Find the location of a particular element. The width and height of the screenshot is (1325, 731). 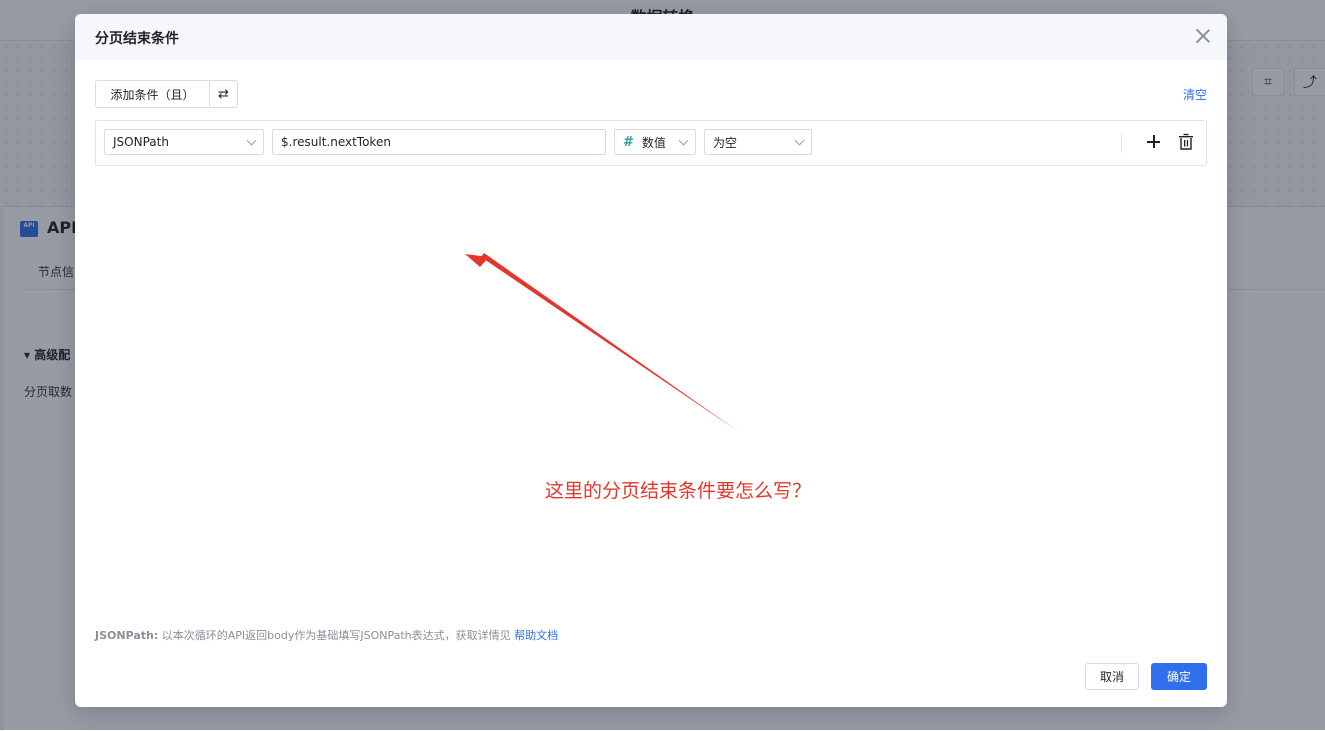

add-row-icon is located at coordinates (1154, 142).